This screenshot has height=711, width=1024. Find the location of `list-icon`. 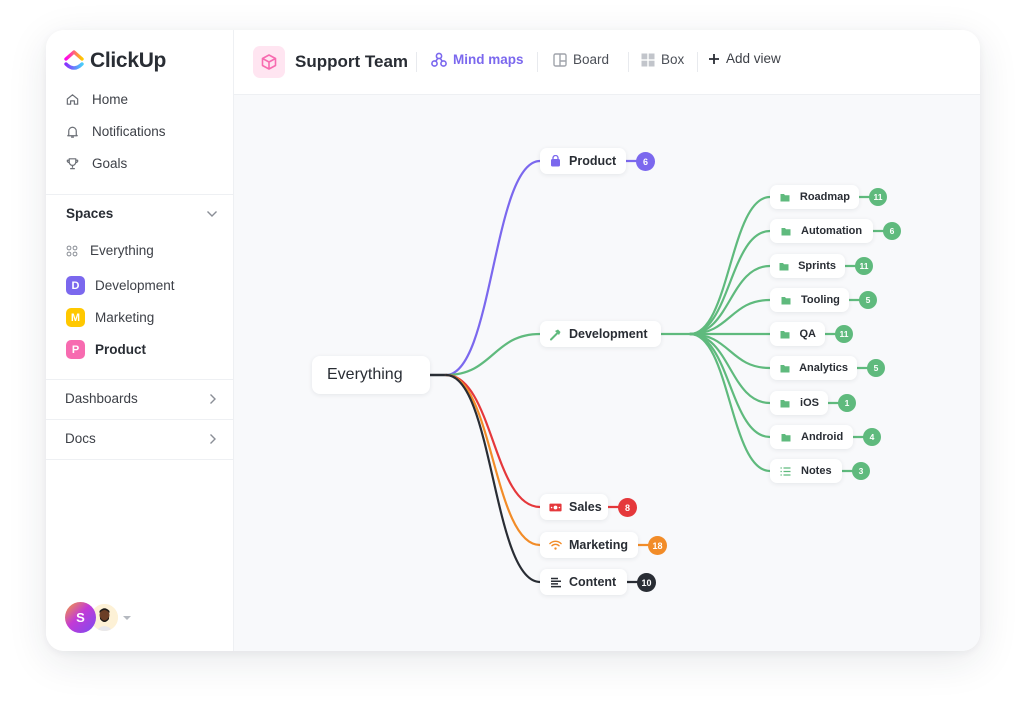

list-icon is located at coordinates (785, 471).